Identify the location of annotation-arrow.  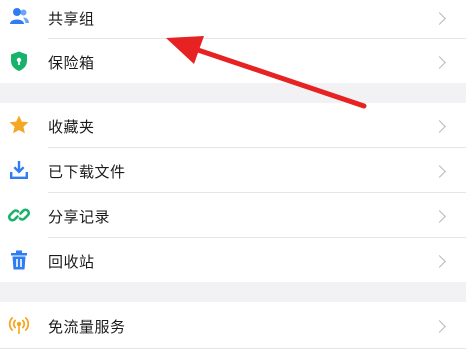
(266, 72).